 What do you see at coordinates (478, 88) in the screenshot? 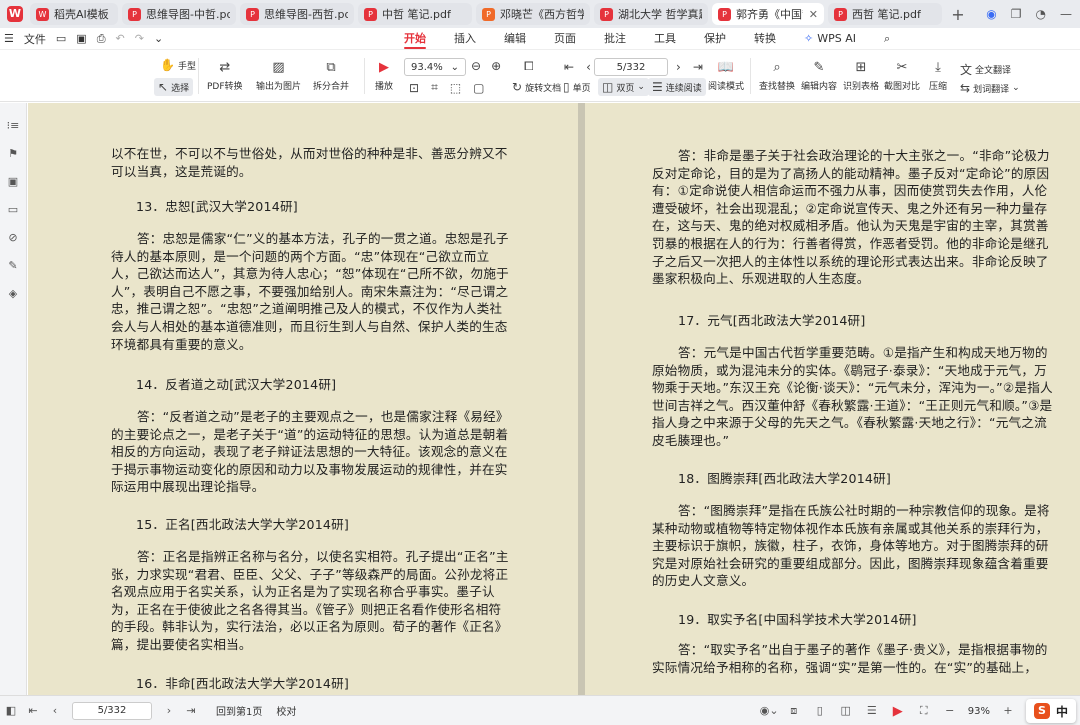
I see `fit-screen-icon: ▢` at bounding box center [478, 88].